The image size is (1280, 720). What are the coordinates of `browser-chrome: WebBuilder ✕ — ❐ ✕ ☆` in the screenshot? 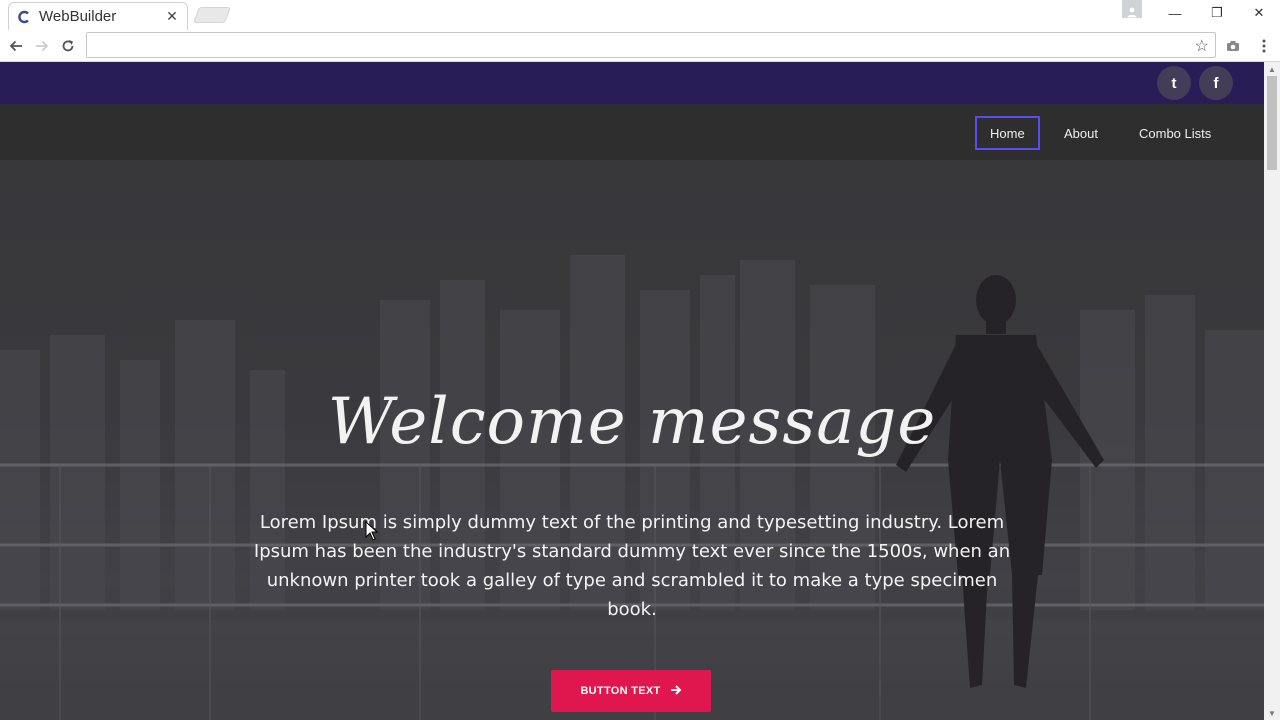 It's located at (640, 31).